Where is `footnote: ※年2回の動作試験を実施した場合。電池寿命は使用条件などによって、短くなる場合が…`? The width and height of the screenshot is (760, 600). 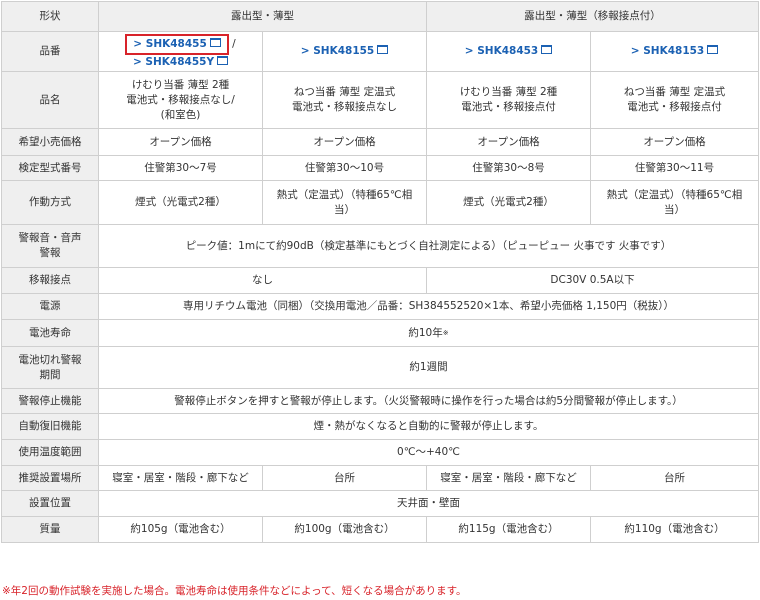
footnote: ※年2回の動作試験を実施した場合。電池寿命は使用条件などによって、短くなる場合が… is located at coordinates (234, 591).